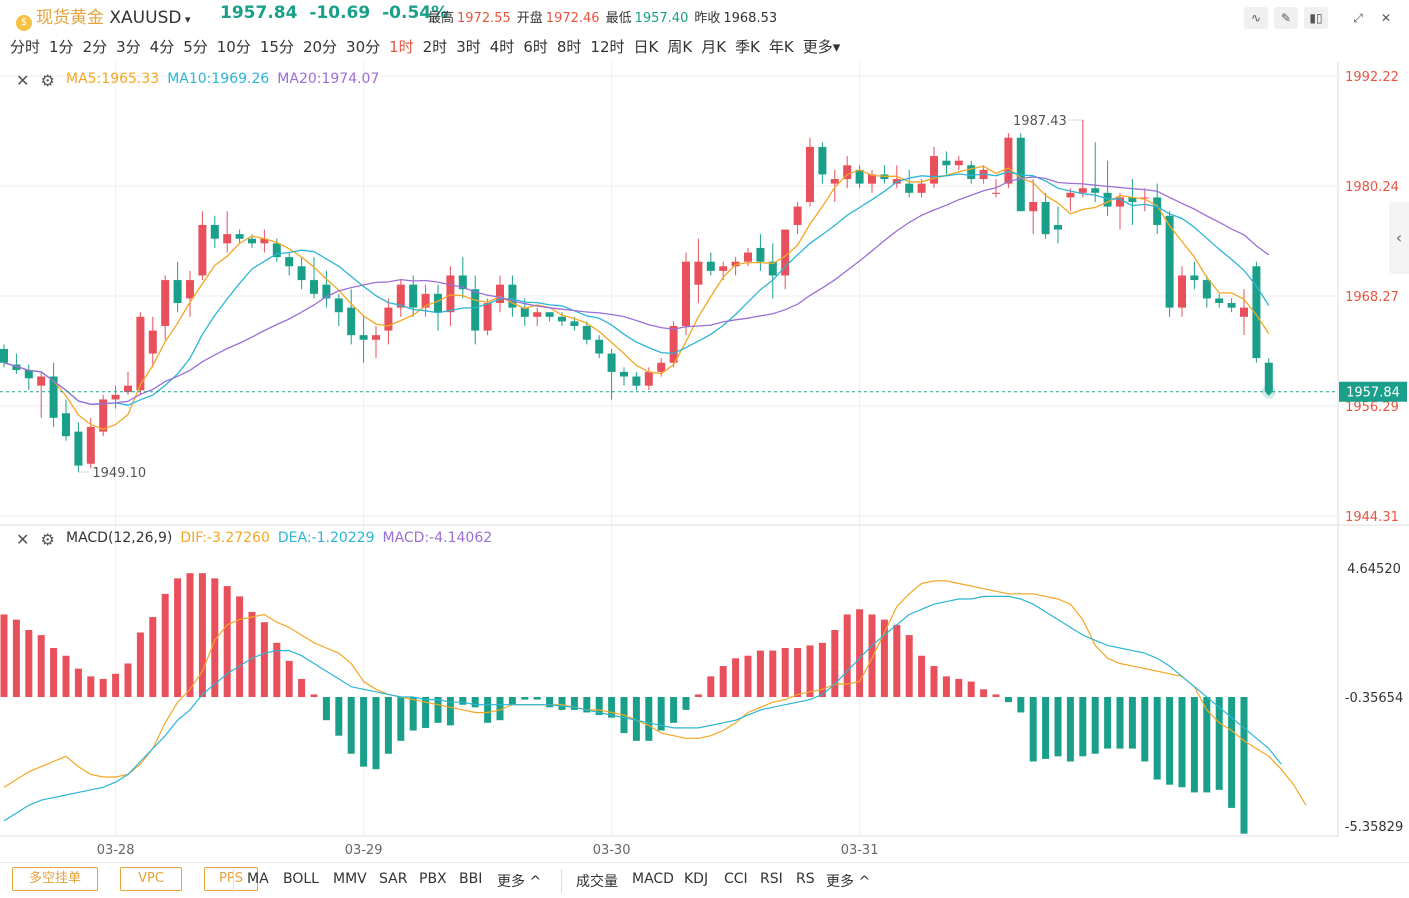 The width and height of the screenshot is (1409, 898). What do you see at coordinates (22, 80) in the screenshot?
I see `close-panel-icon: ✕` at bounding box center [22, 80].